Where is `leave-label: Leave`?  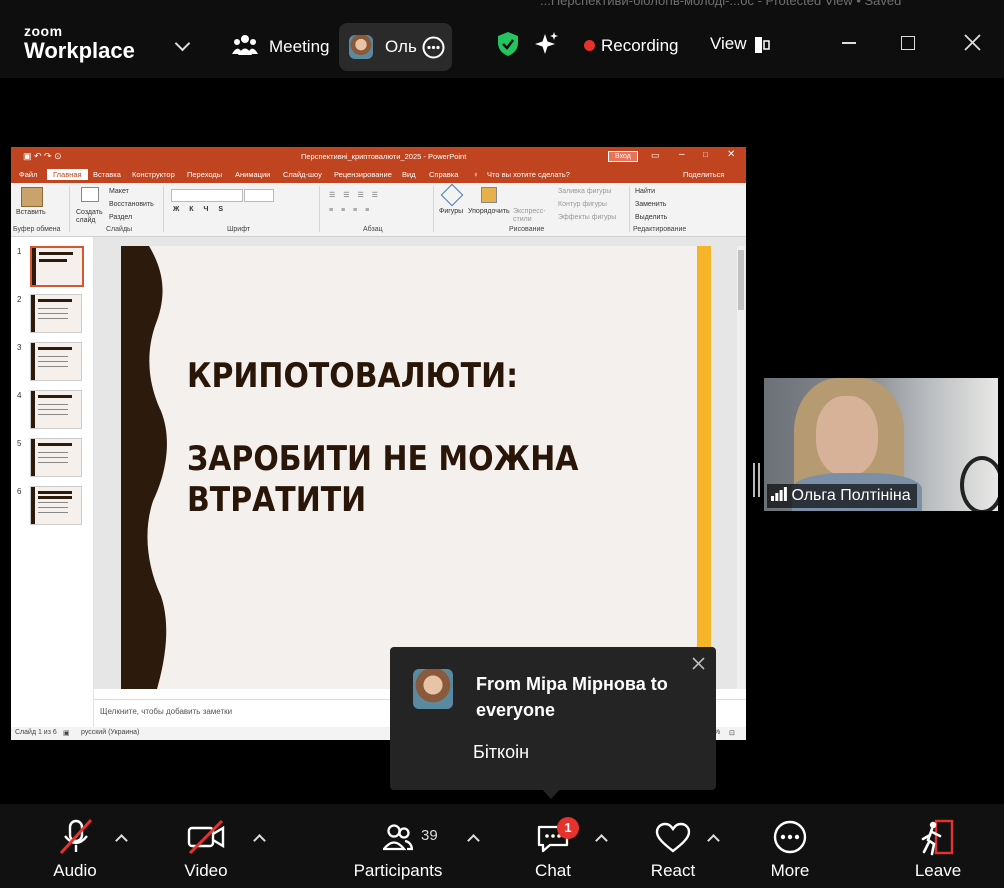
leave-label: Leave is located at coordinates (938, 870).